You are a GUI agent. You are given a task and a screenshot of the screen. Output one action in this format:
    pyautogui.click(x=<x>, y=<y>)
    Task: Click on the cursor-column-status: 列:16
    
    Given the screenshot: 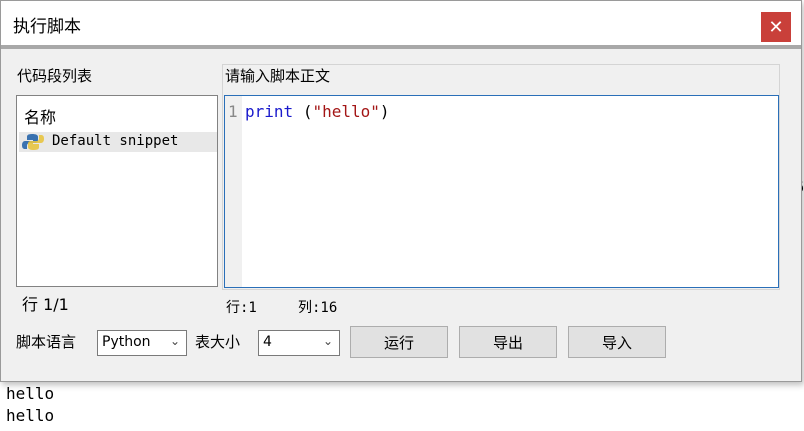 What is the action you would take?
    pyautogui.click(x=318, y=308)
    